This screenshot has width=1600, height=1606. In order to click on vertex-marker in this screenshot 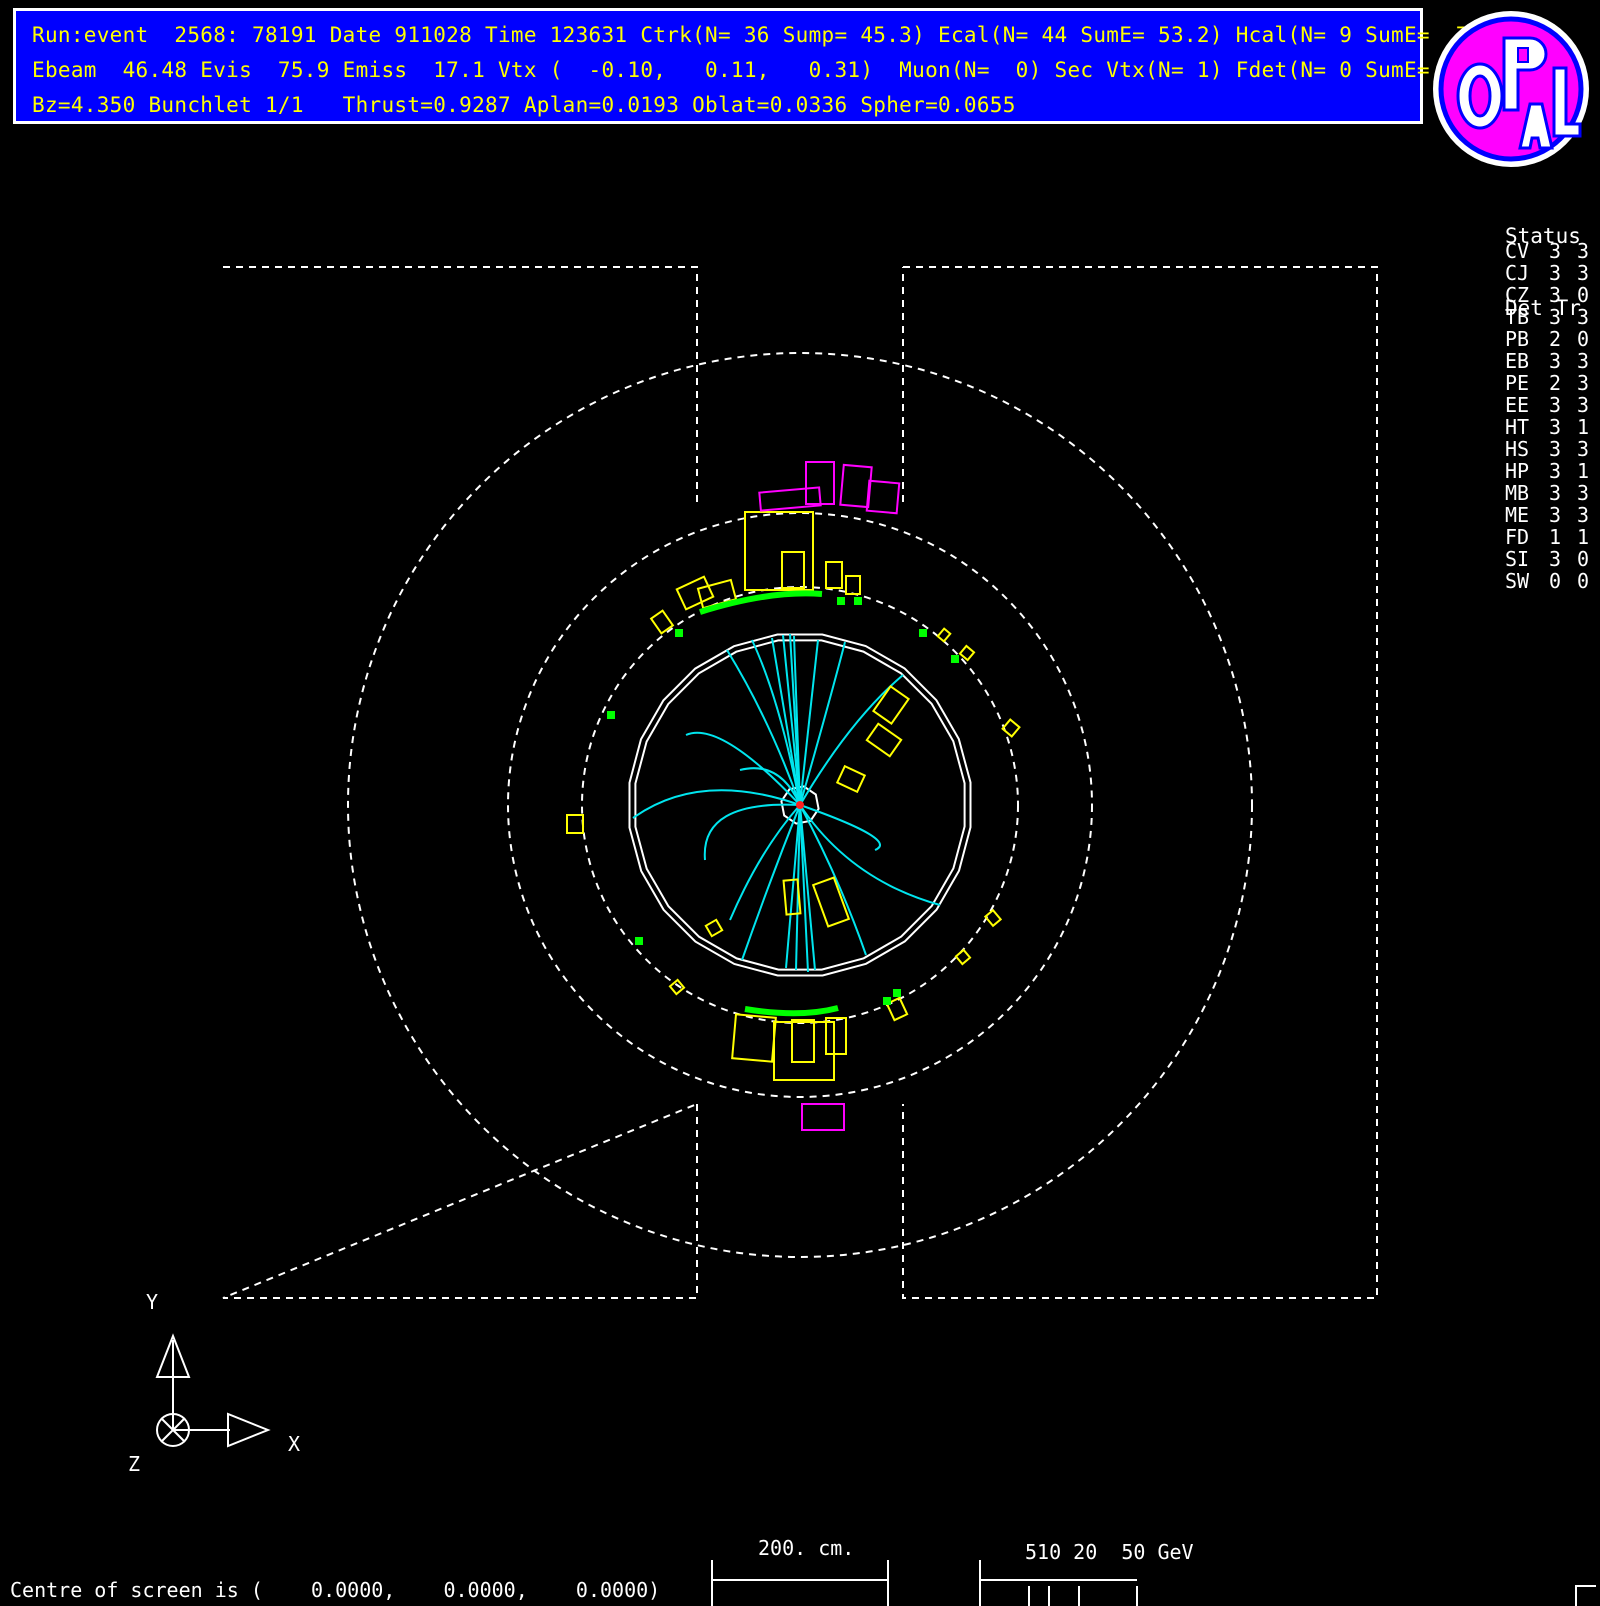, I will do `click(800, 805)`.